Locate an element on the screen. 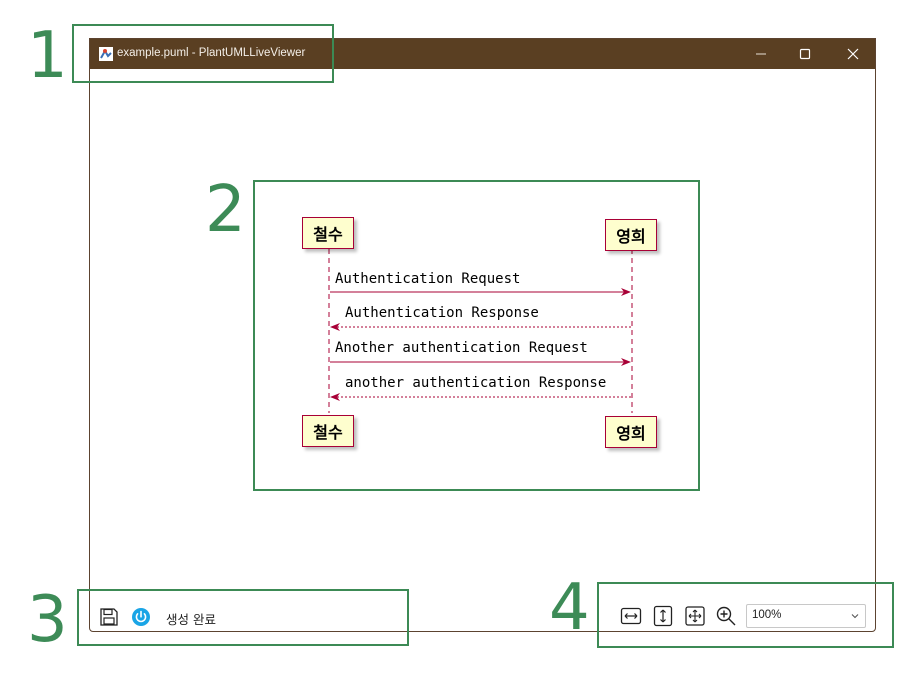 Image resolution: width=921 pixels, height=674 pixels. close-button is located at coordinates (853, 54).